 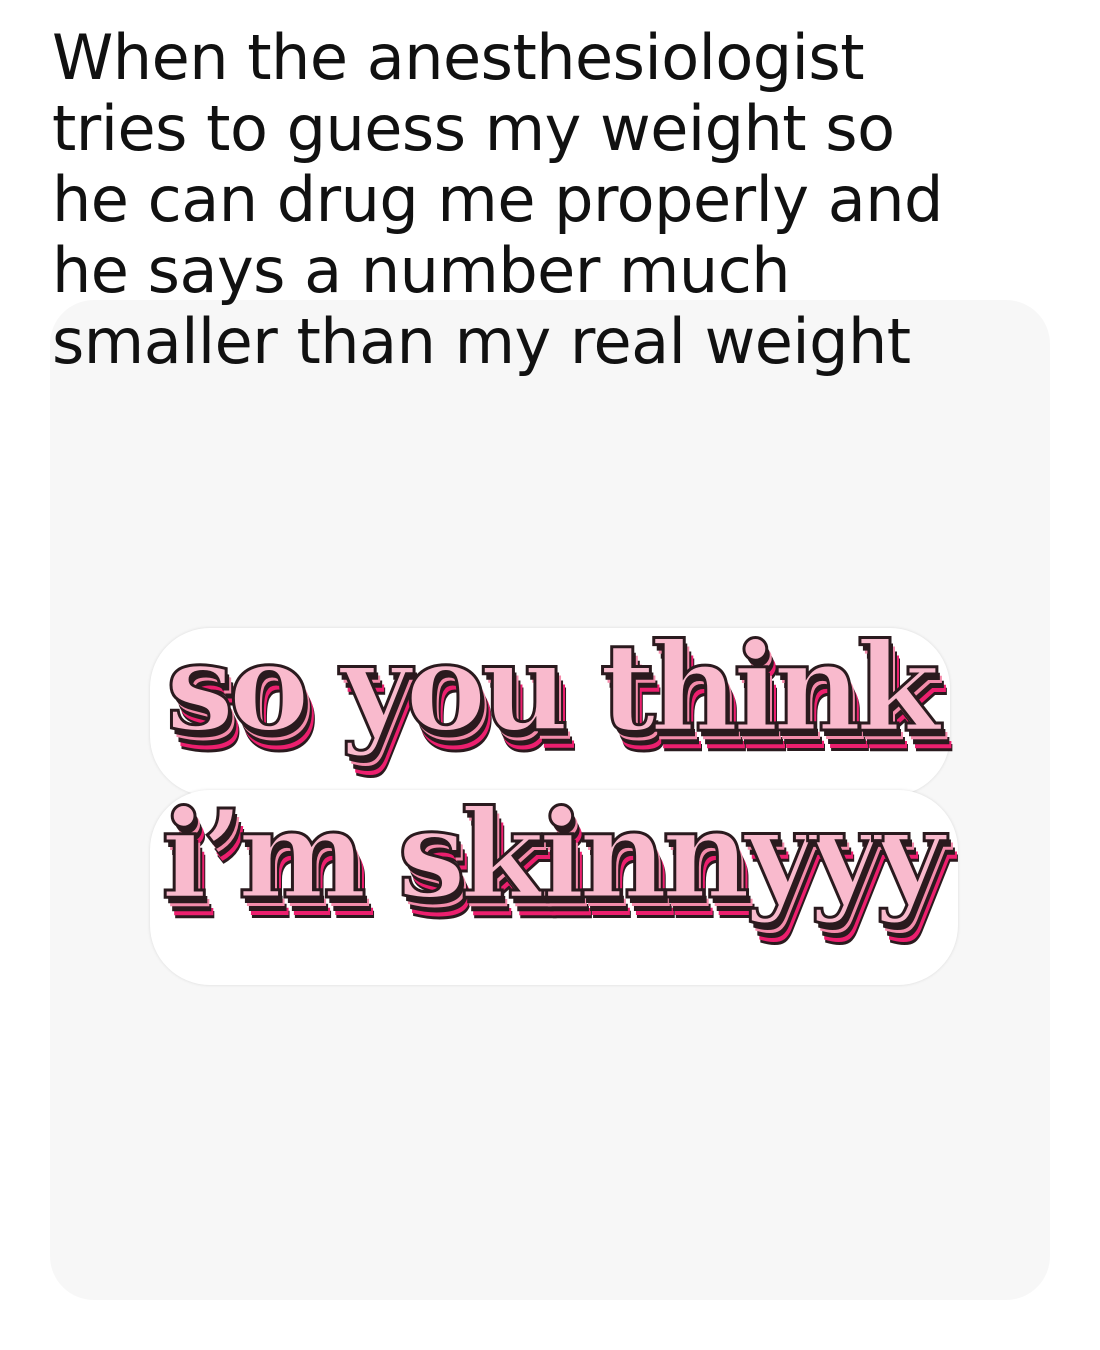 What do you see at coordinates (552, 854) in the screenshot?
I see `sticker-text-line2: i’m skinnyyy` at bounding box center [552, 854].